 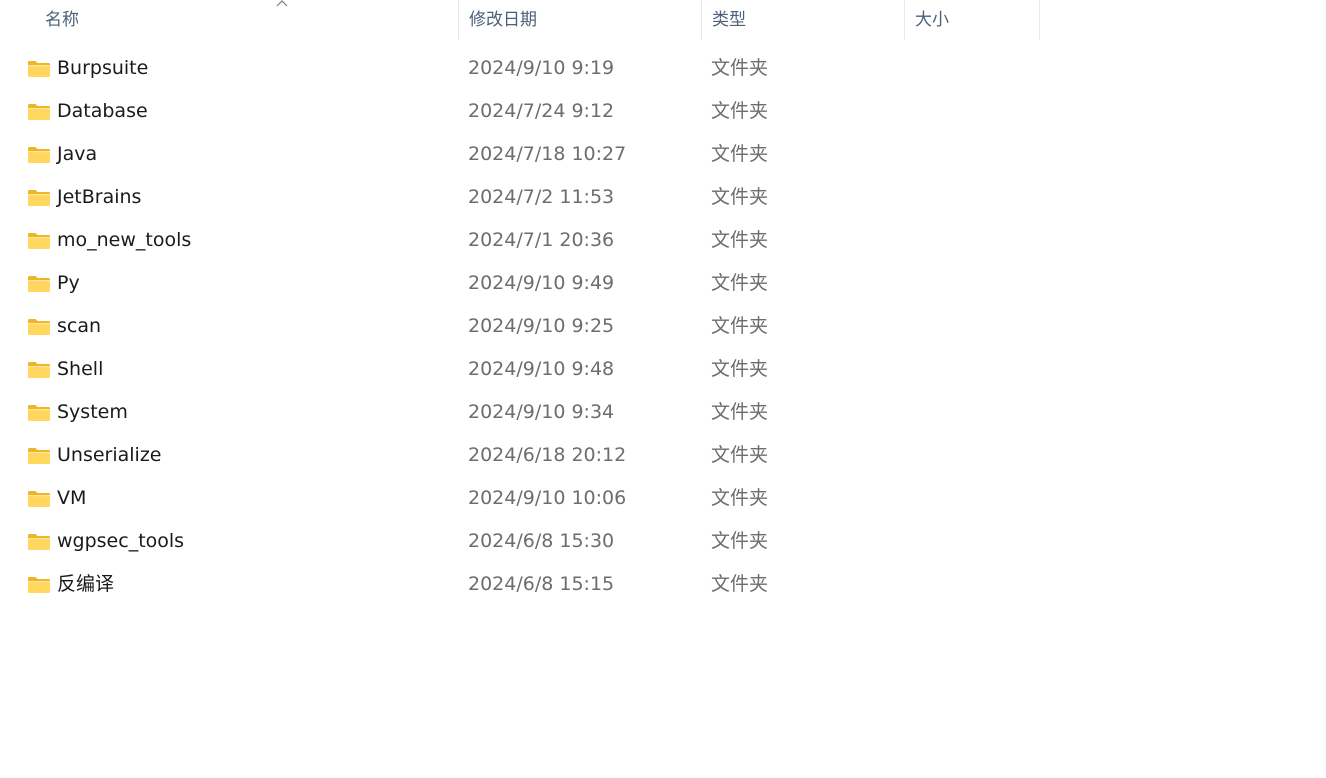 What do you see at coordinates (541, 412) in the screenshot?
I see `file-modified-date: 2024/9/10 9:34` at bounding box center [541, 412].